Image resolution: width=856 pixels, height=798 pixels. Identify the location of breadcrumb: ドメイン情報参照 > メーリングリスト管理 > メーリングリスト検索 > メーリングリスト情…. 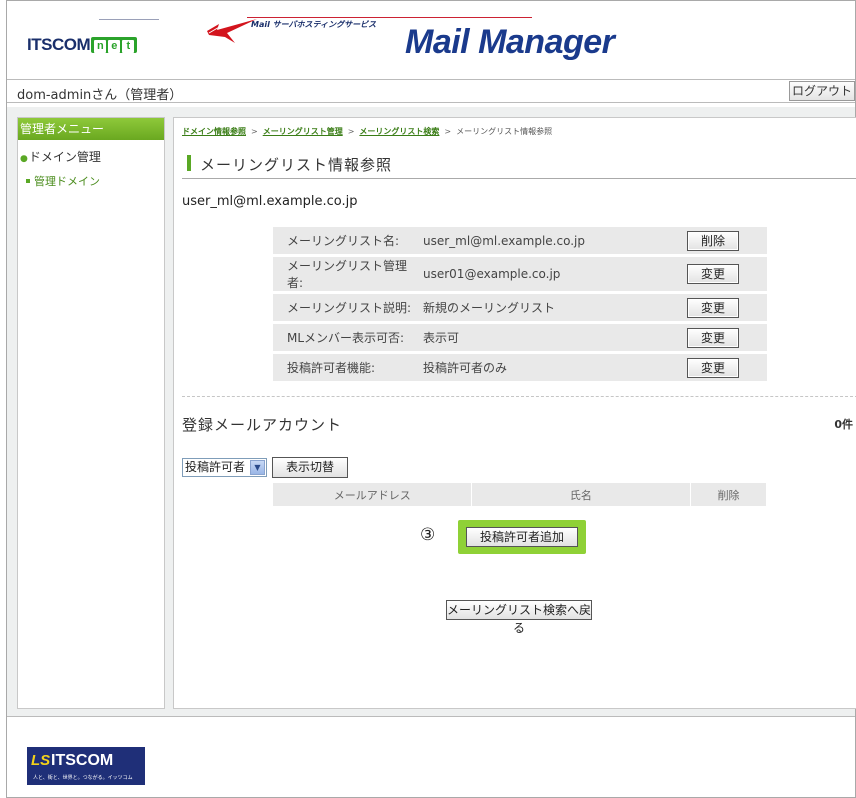
(367, 131).